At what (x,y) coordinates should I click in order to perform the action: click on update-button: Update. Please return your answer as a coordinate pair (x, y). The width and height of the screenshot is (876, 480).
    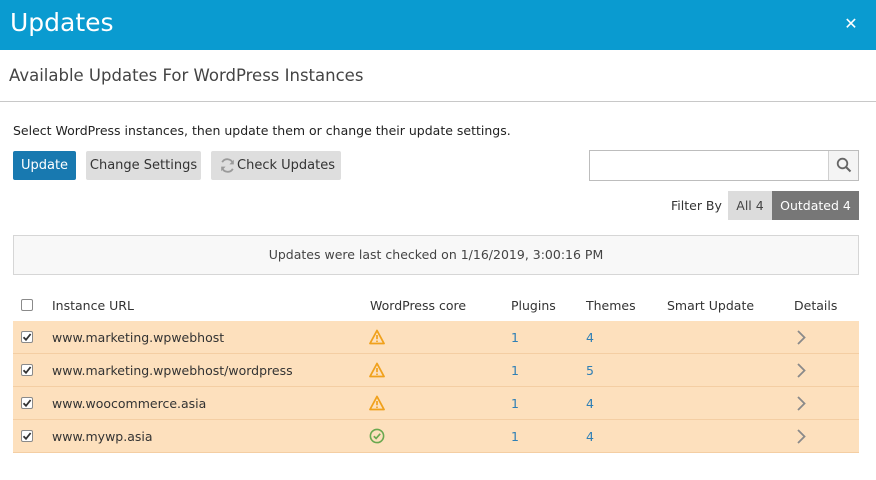
    Looking at the image, I should click on (44, 165).